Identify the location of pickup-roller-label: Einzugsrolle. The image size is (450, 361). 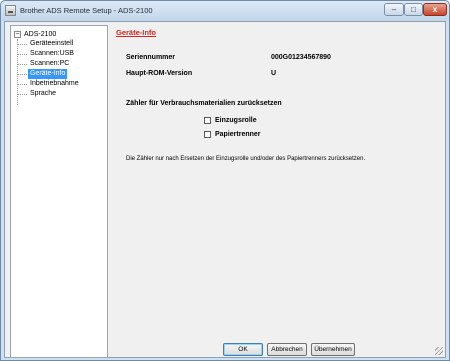
(236, 120).